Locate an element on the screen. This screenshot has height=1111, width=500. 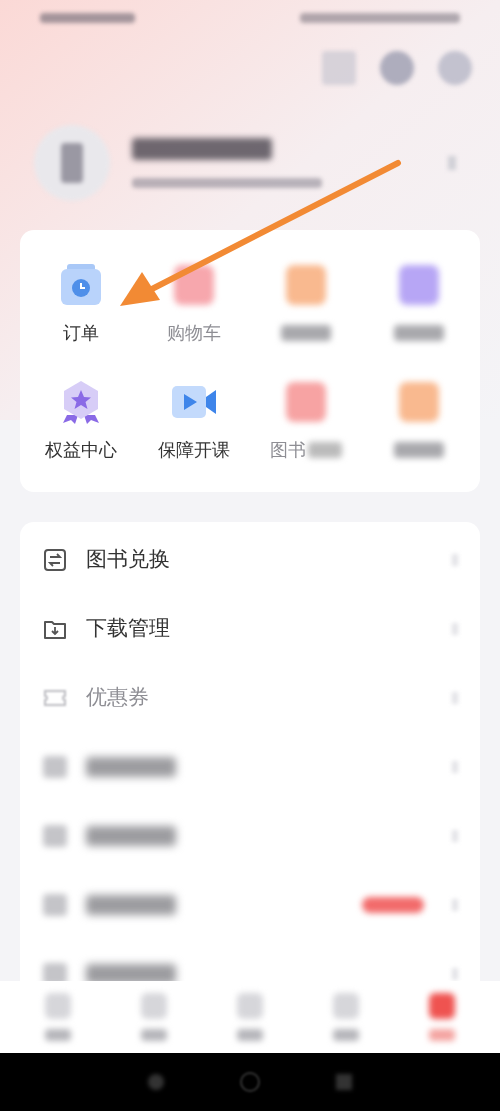
item-label: 优惠券 is located at coordinates (117, 697).